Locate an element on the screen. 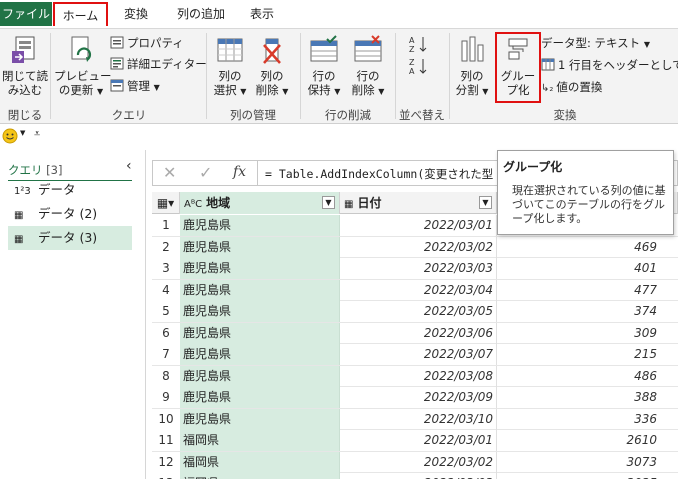  remove-columns-button: 列の 削除 ▼ is located at coordinates (272, 67).